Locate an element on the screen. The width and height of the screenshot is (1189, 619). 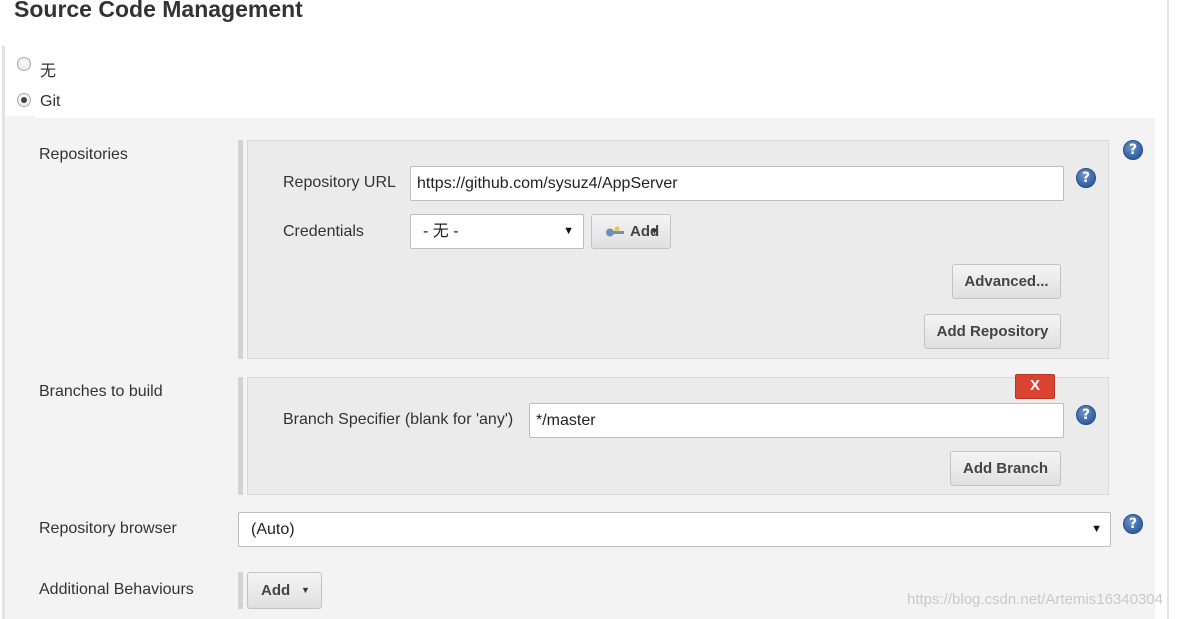
add-credentials-button: Add ▼ is located at coordinates (631, 231).